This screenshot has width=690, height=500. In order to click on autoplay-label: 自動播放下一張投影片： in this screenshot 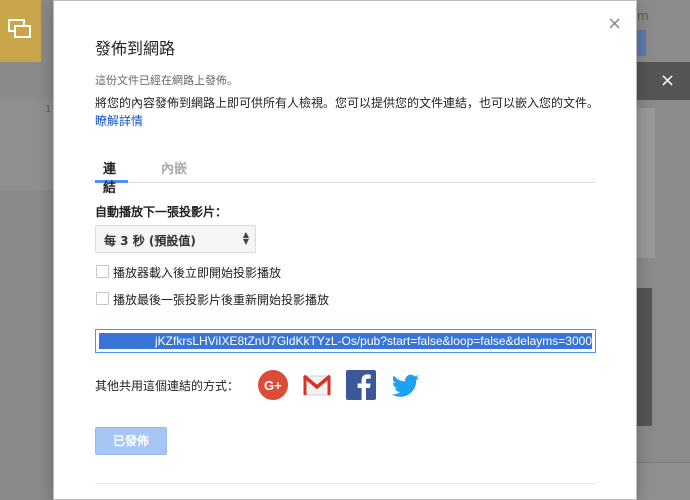, I will do `click(161, 212)`.